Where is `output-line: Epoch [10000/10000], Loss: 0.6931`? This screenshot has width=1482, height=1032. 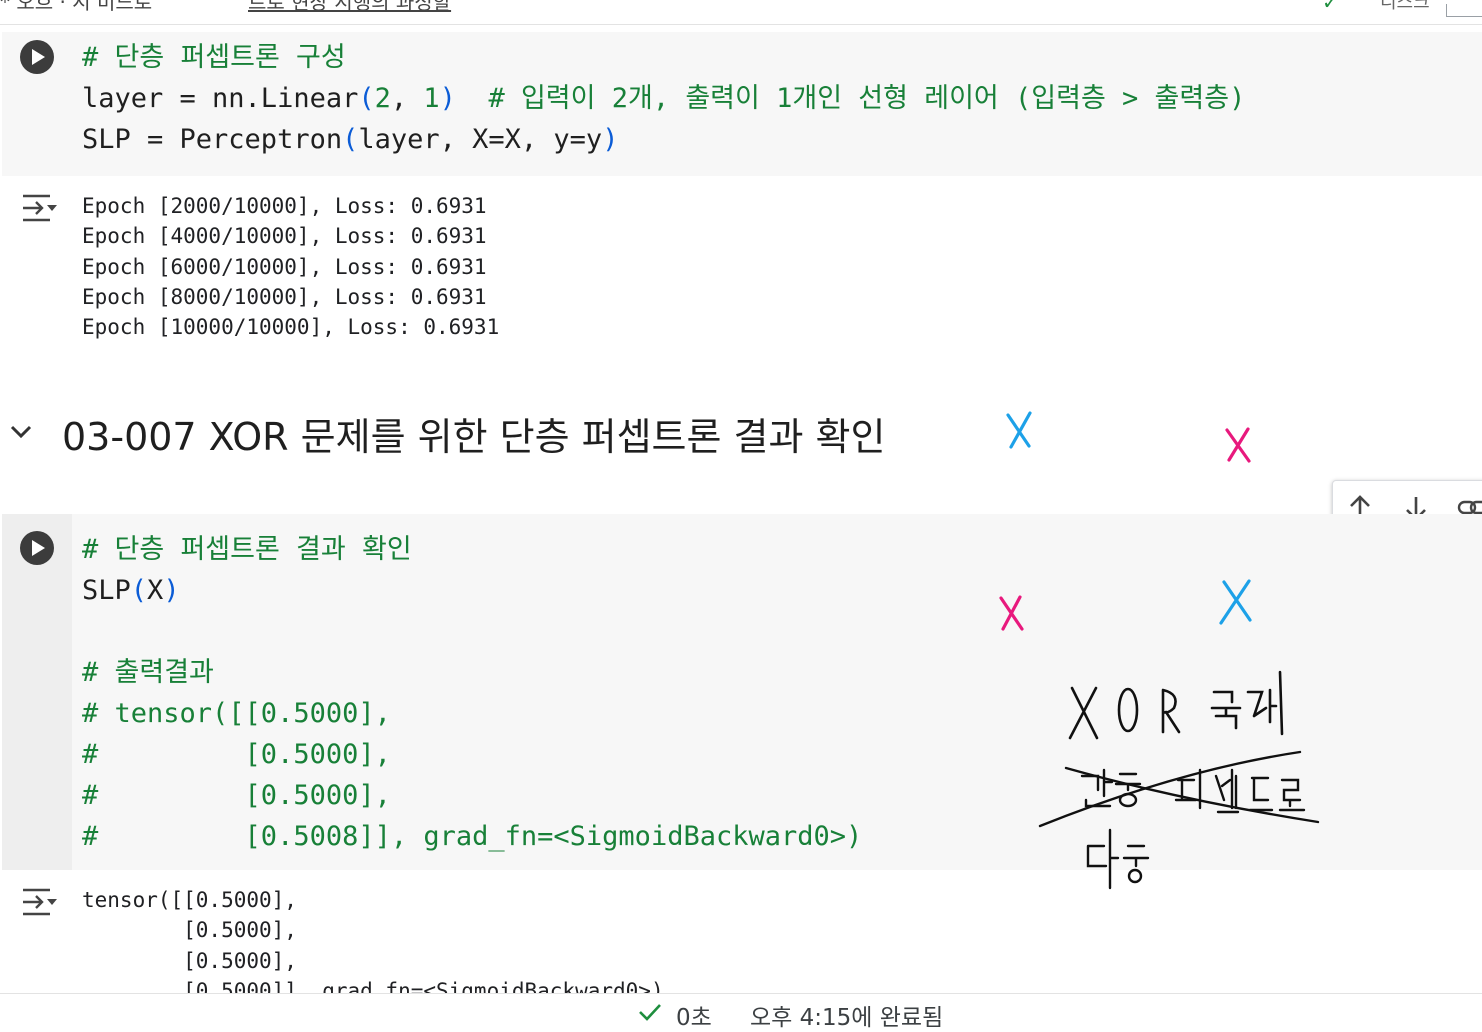 output-line: Epoch [10000/10000], Loss: 0.6931 is located at coordinates (291, 327).